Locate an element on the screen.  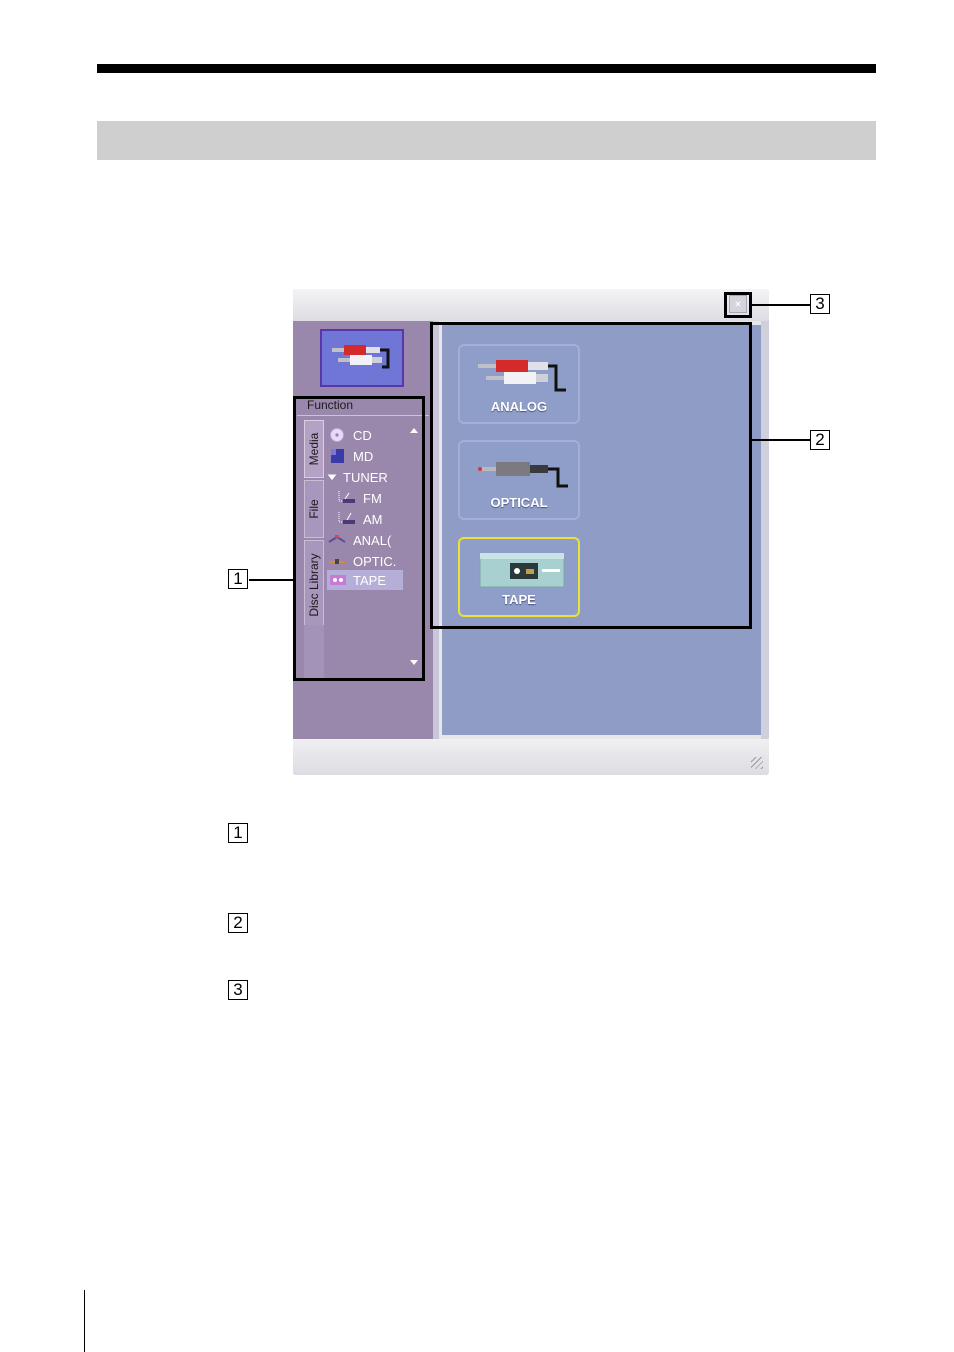
resize-grip-icon is located at coordinates (757, 763).